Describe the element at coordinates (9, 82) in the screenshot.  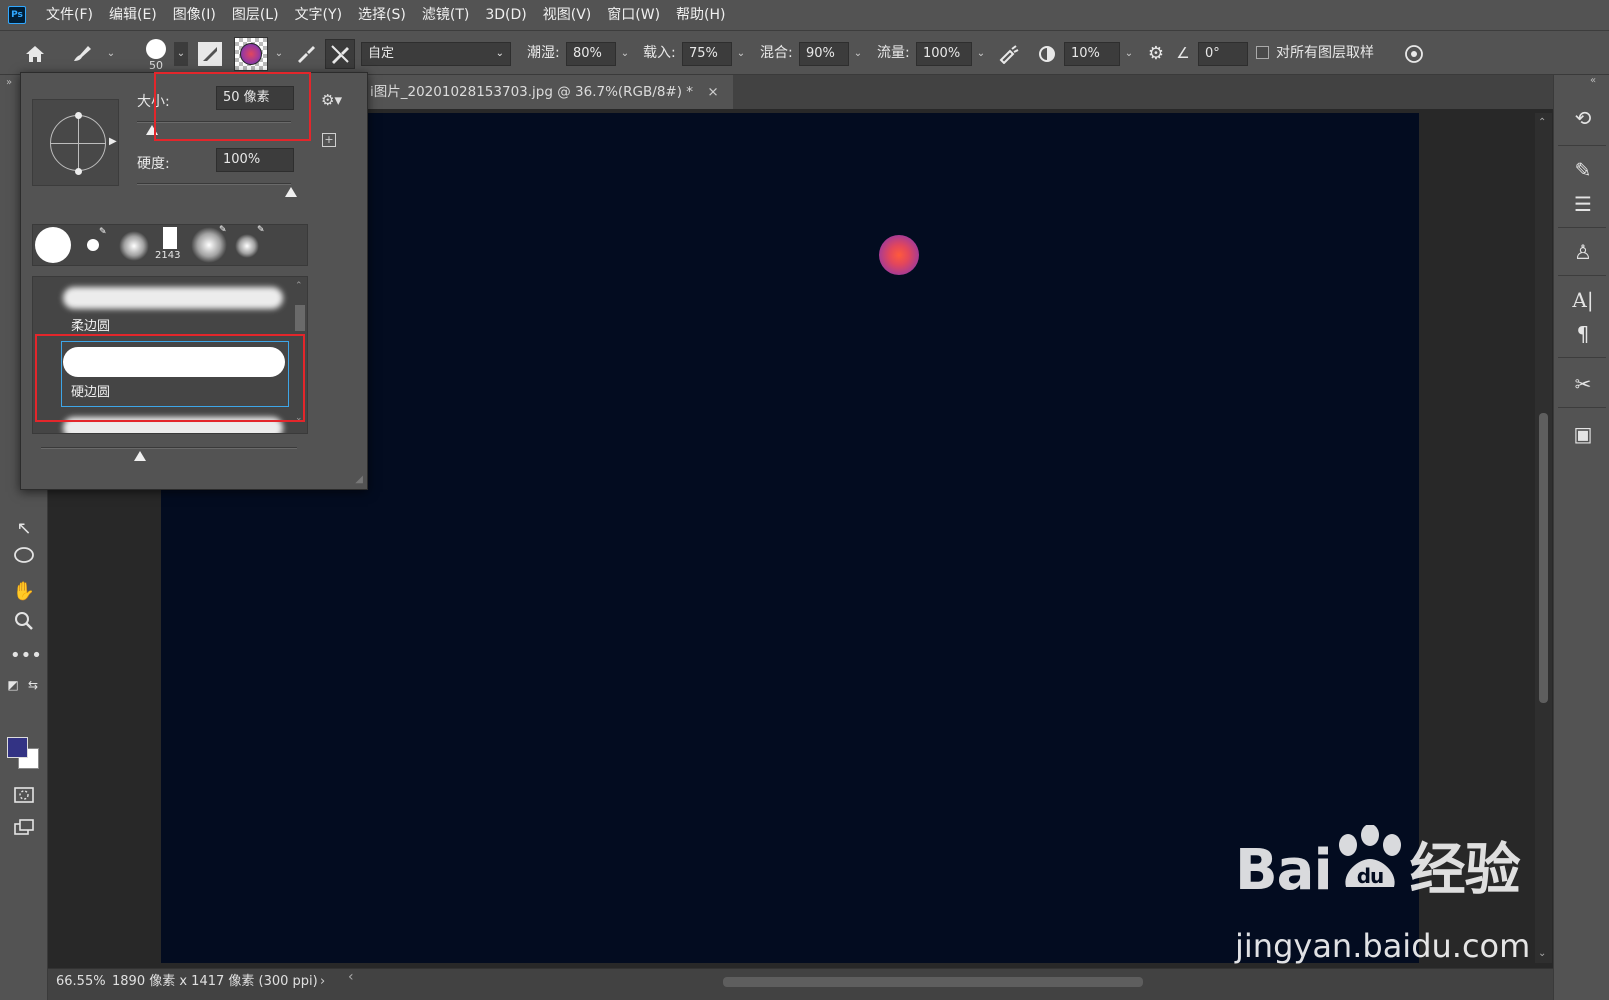
I see `collapse-arrows-icon: »` at that location.